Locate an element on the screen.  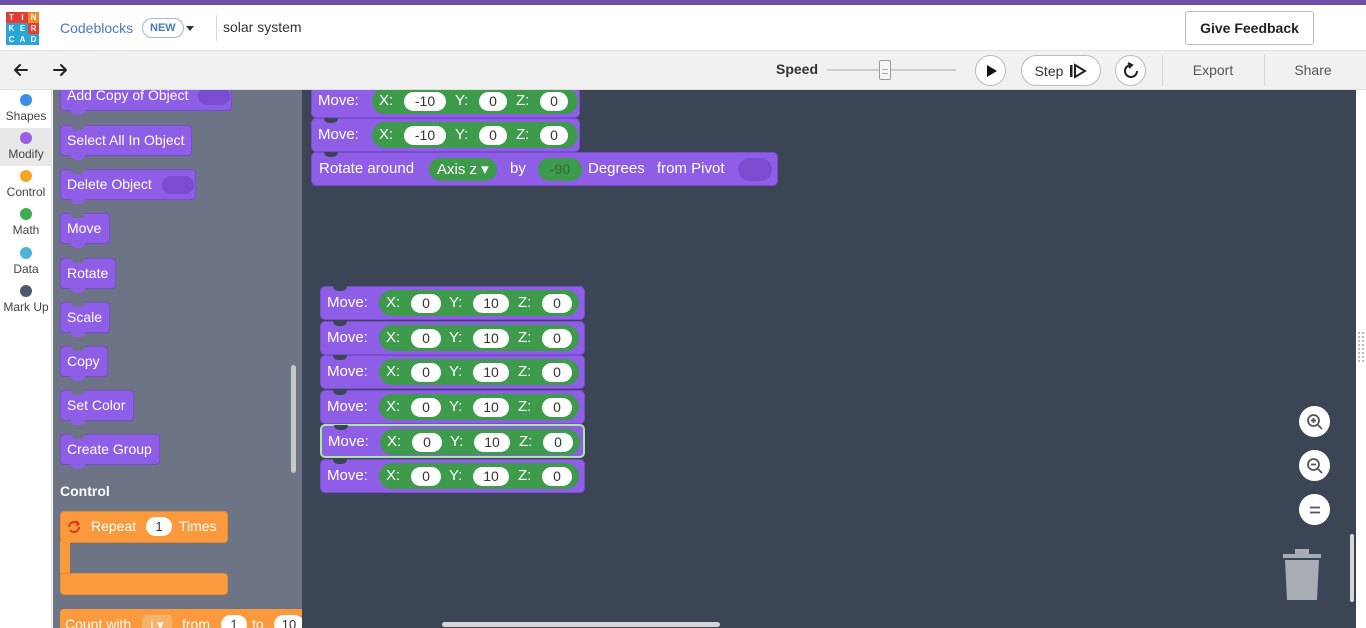
set-color-block: Set Color is located at coordinates (97, 407).